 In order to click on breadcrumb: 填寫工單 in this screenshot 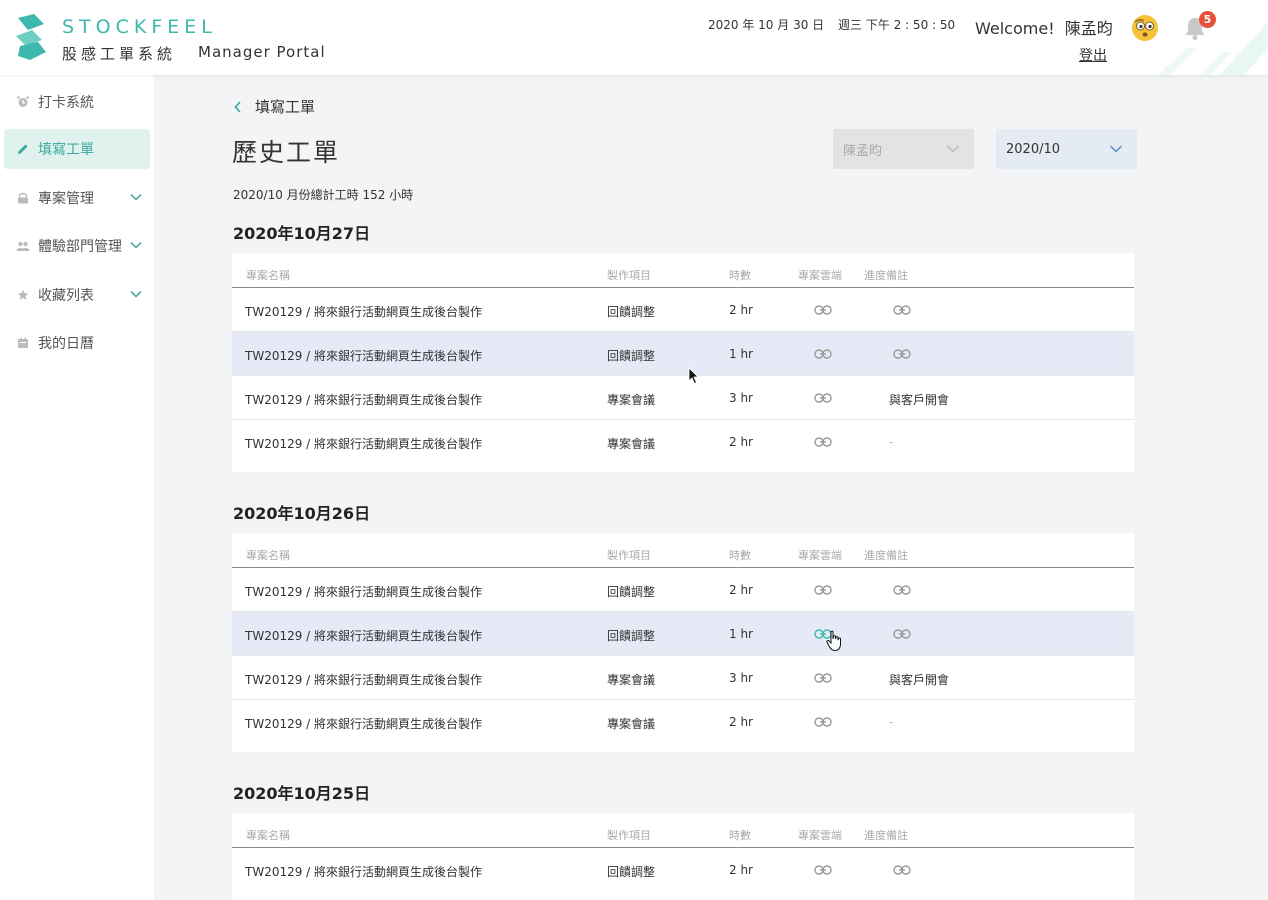, I will do `click(274, 106)`.